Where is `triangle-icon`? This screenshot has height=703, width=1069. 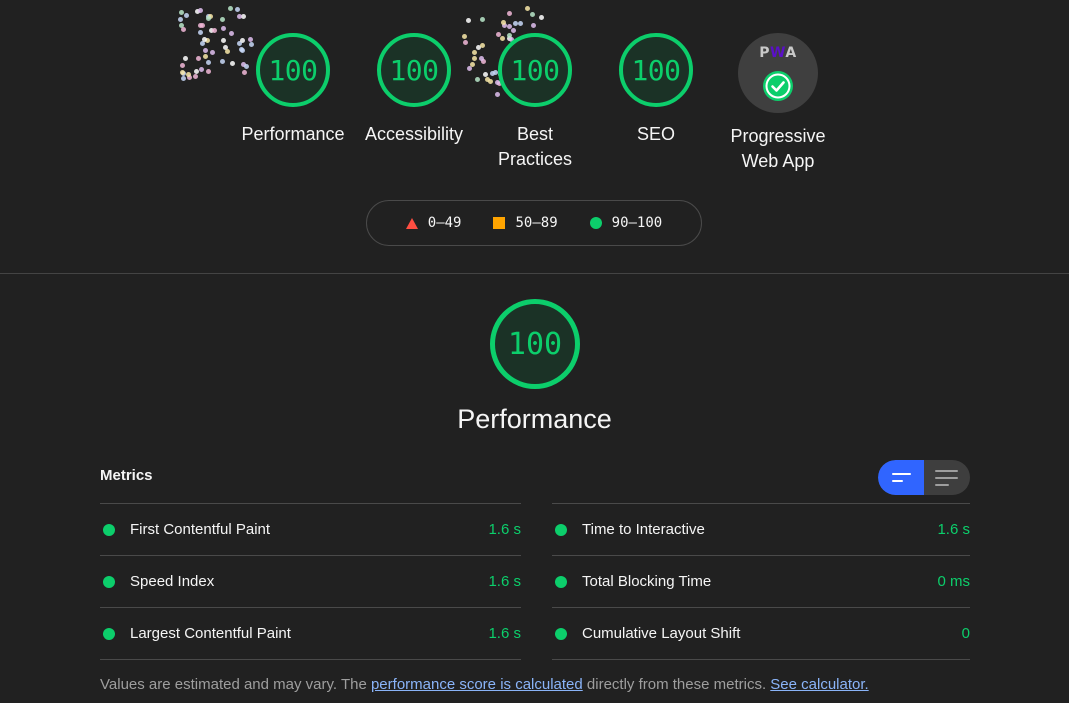 triangle-icon is located at coordinates (411, 223).